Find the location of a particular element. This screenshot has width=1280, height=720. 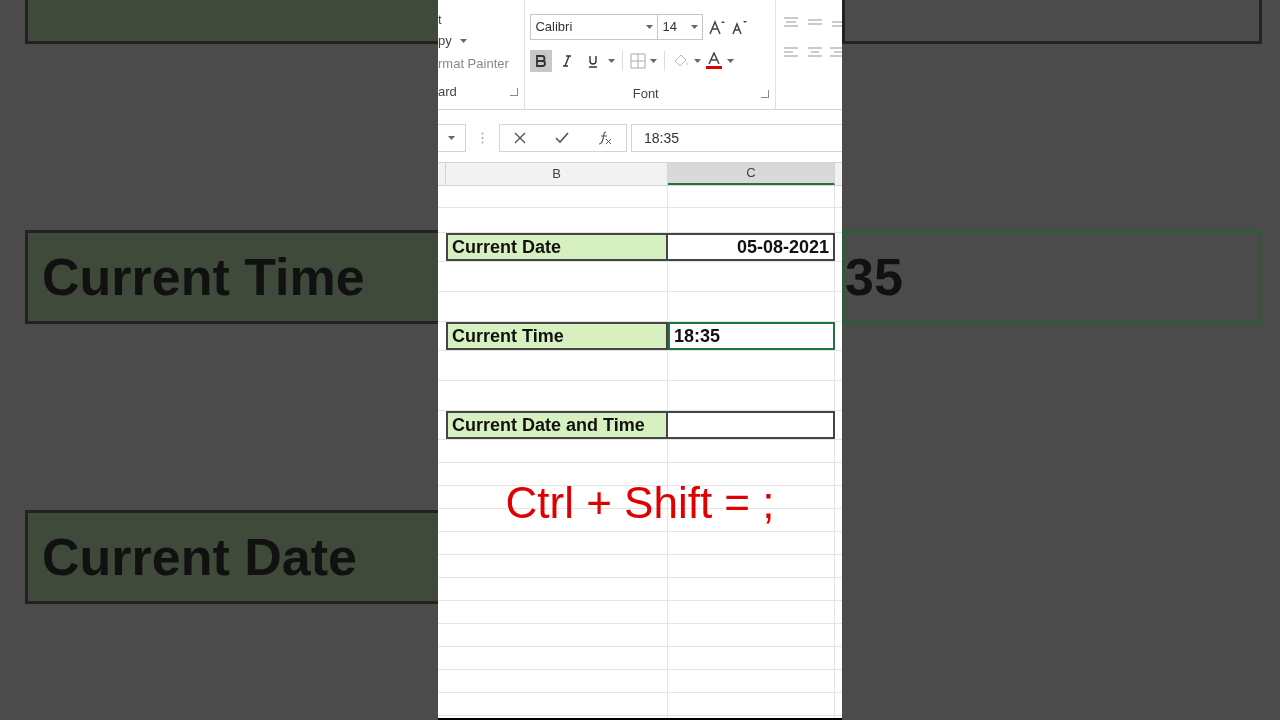

more-icon is located at coordinates (482, 138).